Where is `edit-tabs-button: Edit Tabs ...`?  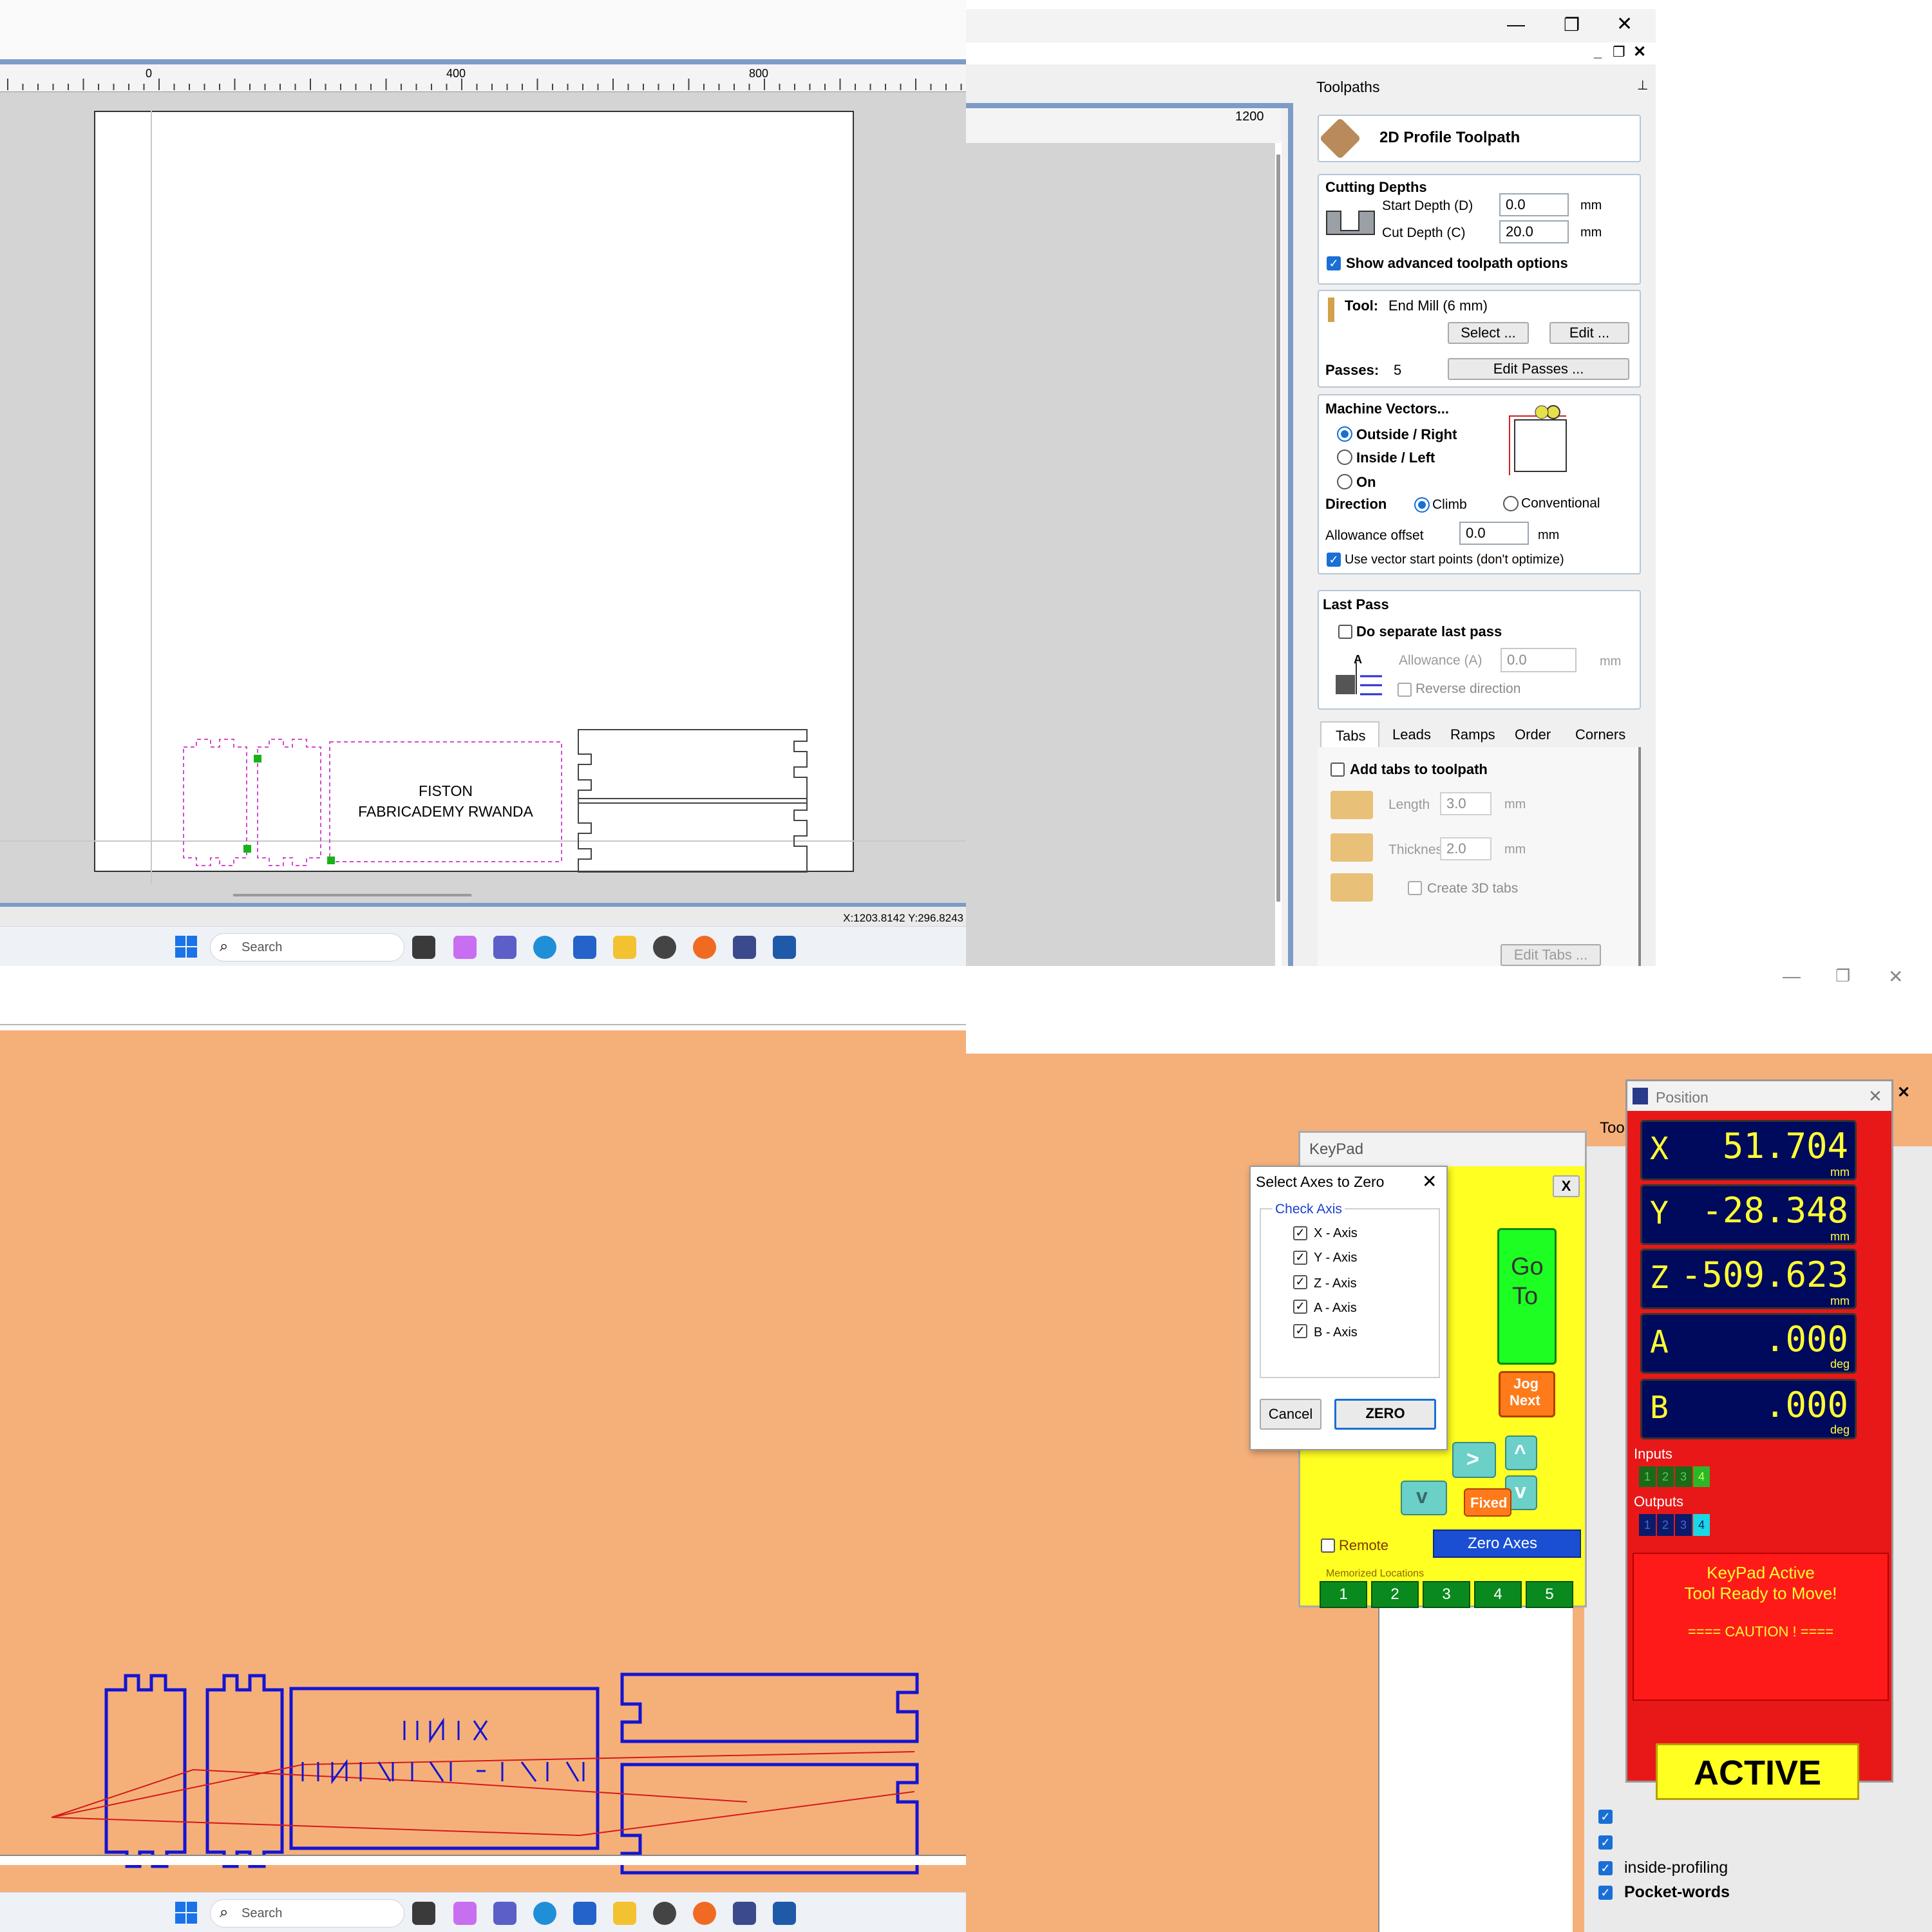
edit-tabs-button: Edit Tabs ... is located at coordinates (1551, 955).